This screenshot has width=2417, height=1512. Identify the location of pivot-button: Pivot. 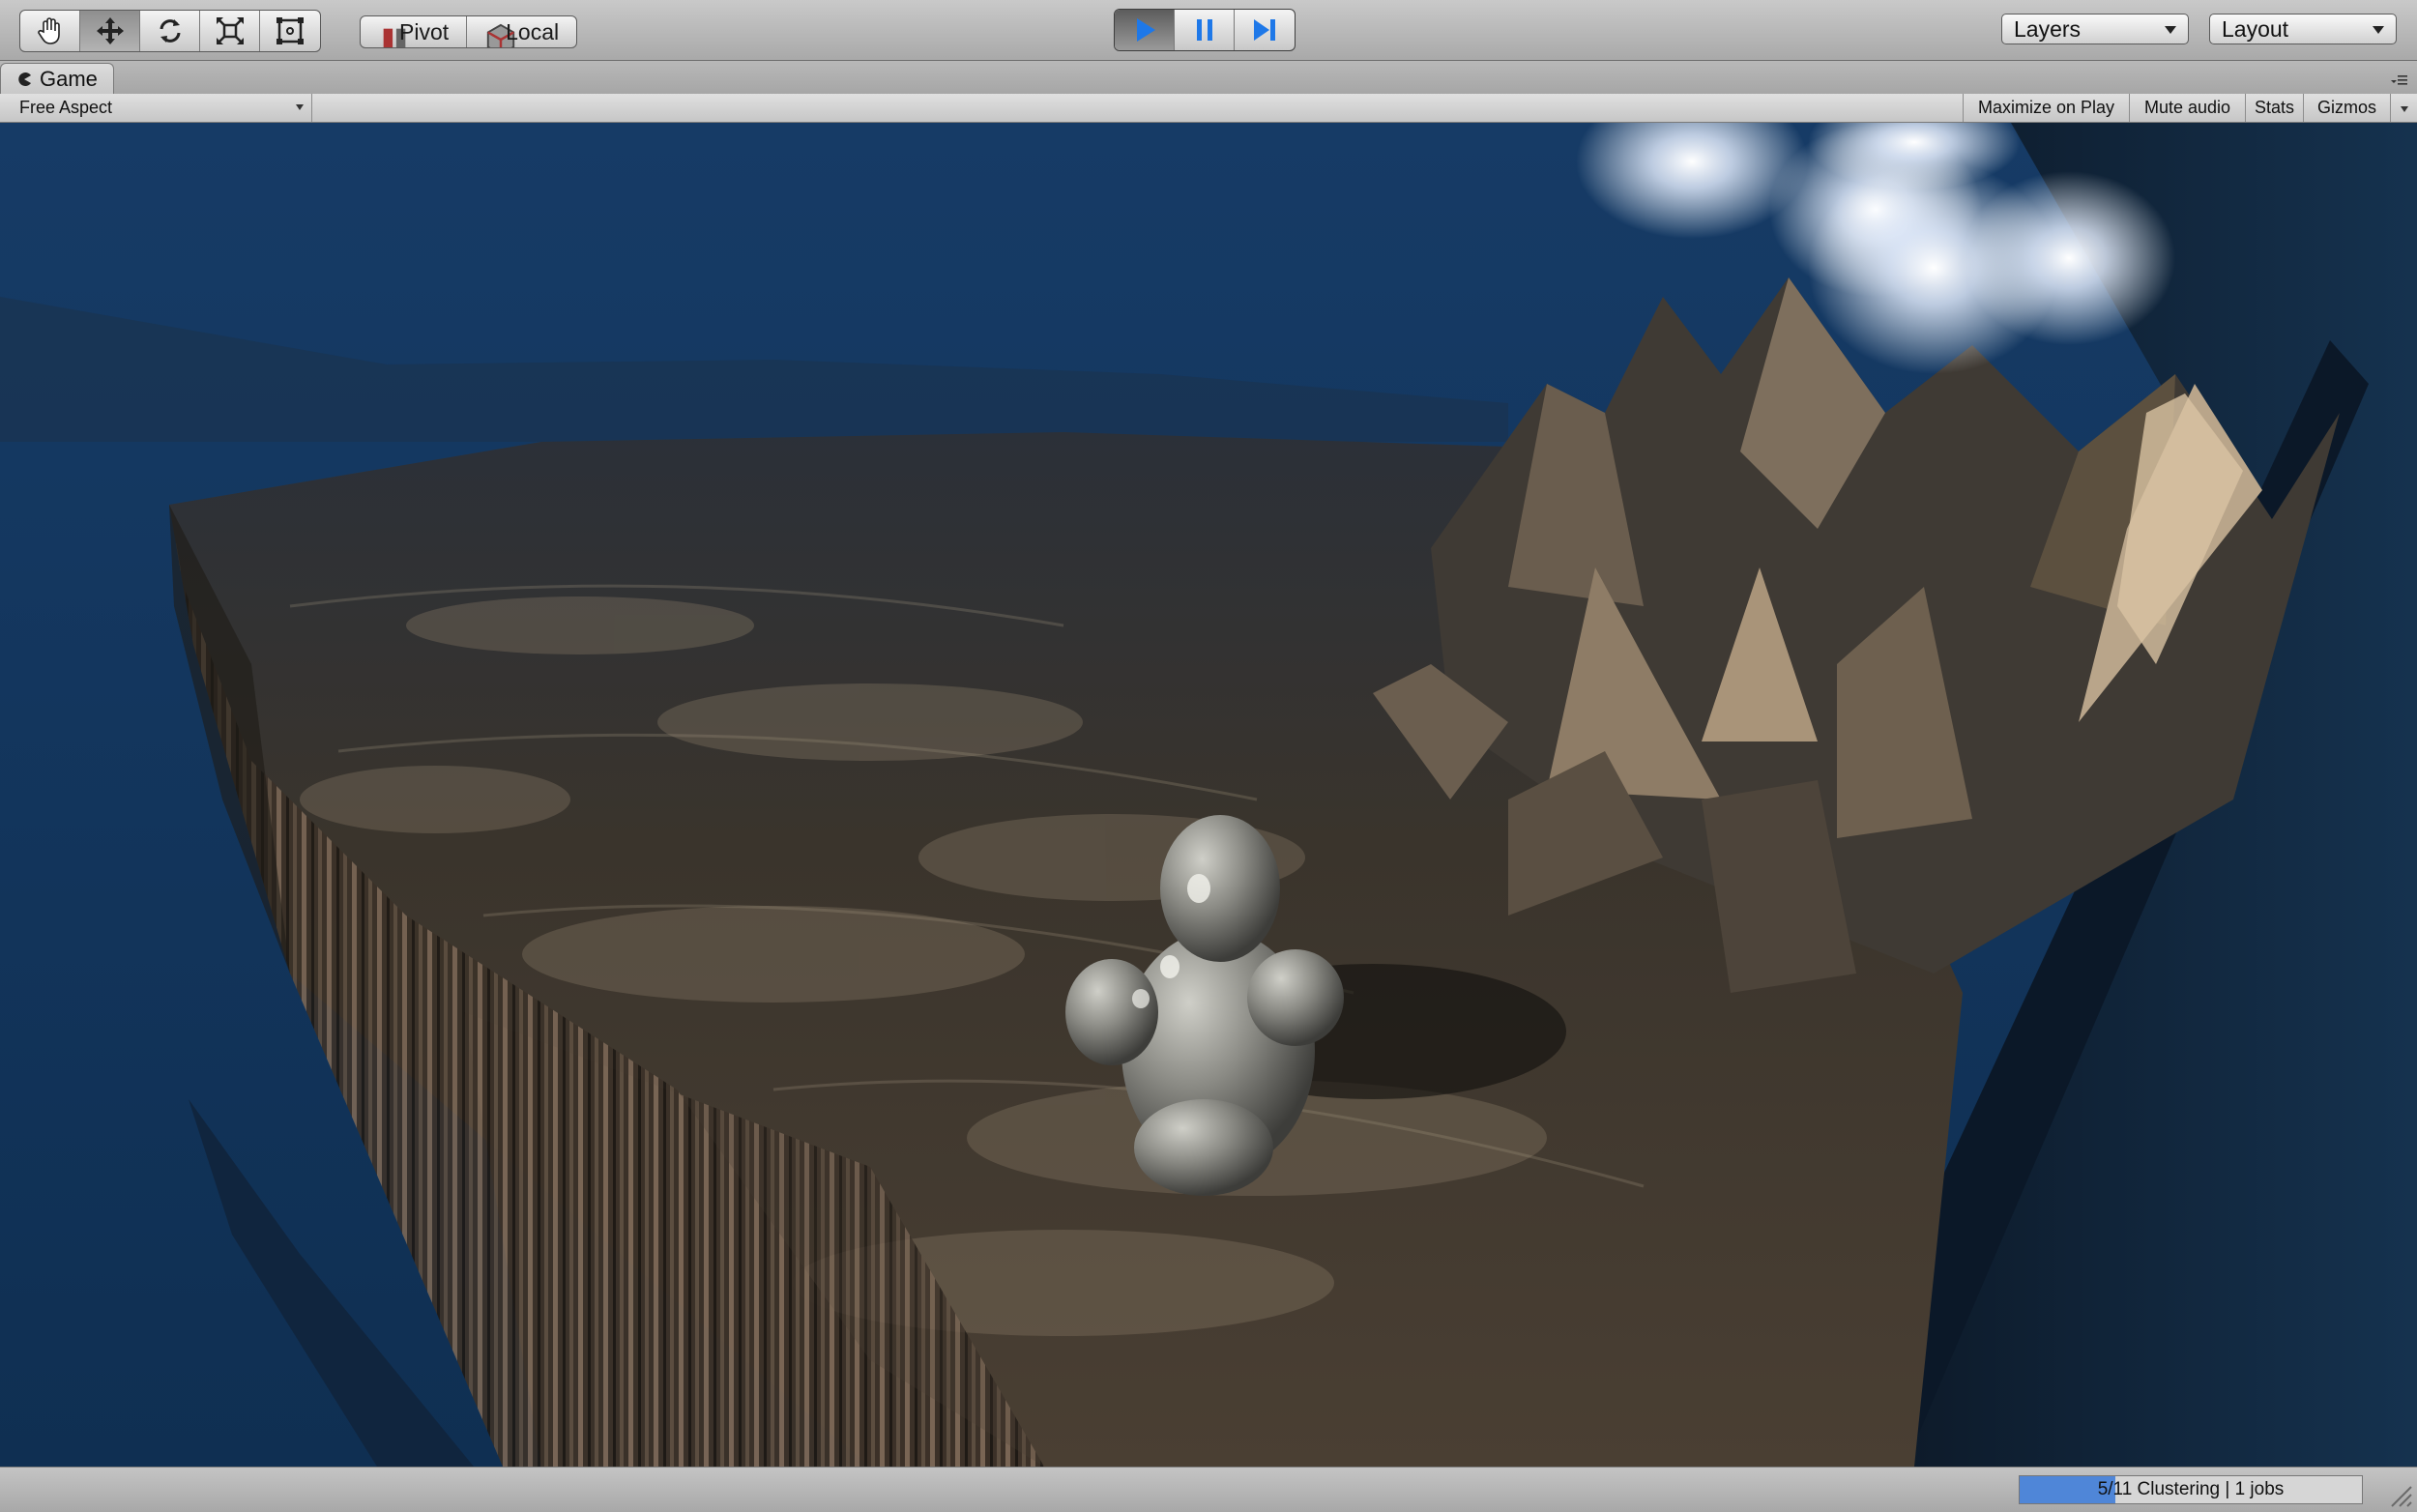
(414, 31).